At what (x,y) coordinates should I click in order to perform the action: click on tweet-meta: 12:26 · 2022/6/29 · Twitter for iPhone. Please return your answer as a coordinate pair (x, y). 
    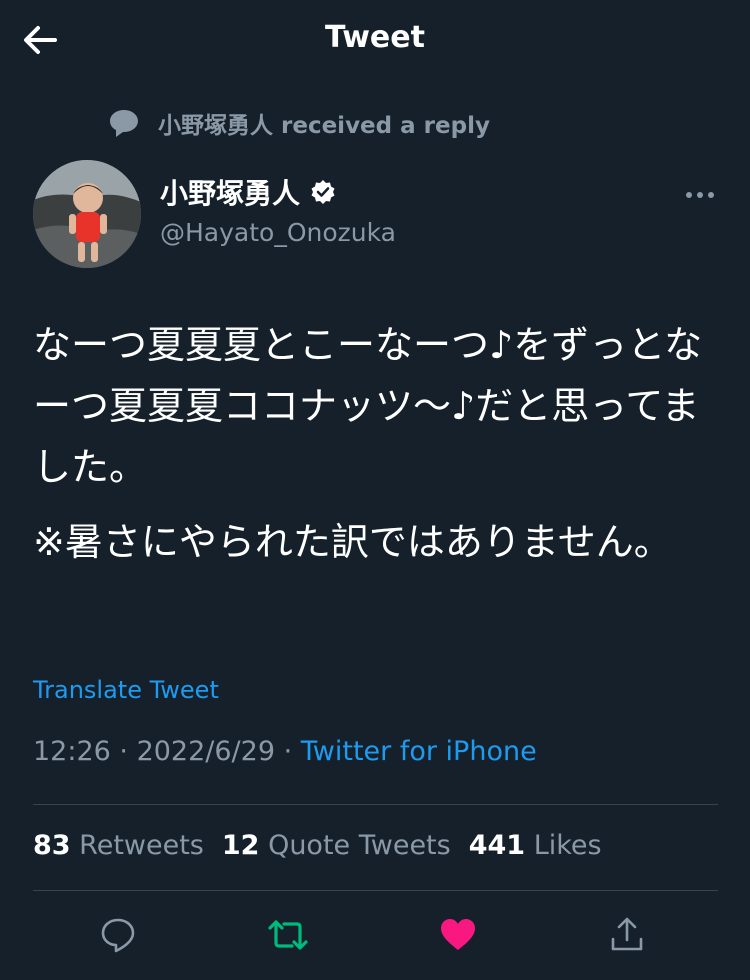
    Looking at the image, I should click on (285, 751).